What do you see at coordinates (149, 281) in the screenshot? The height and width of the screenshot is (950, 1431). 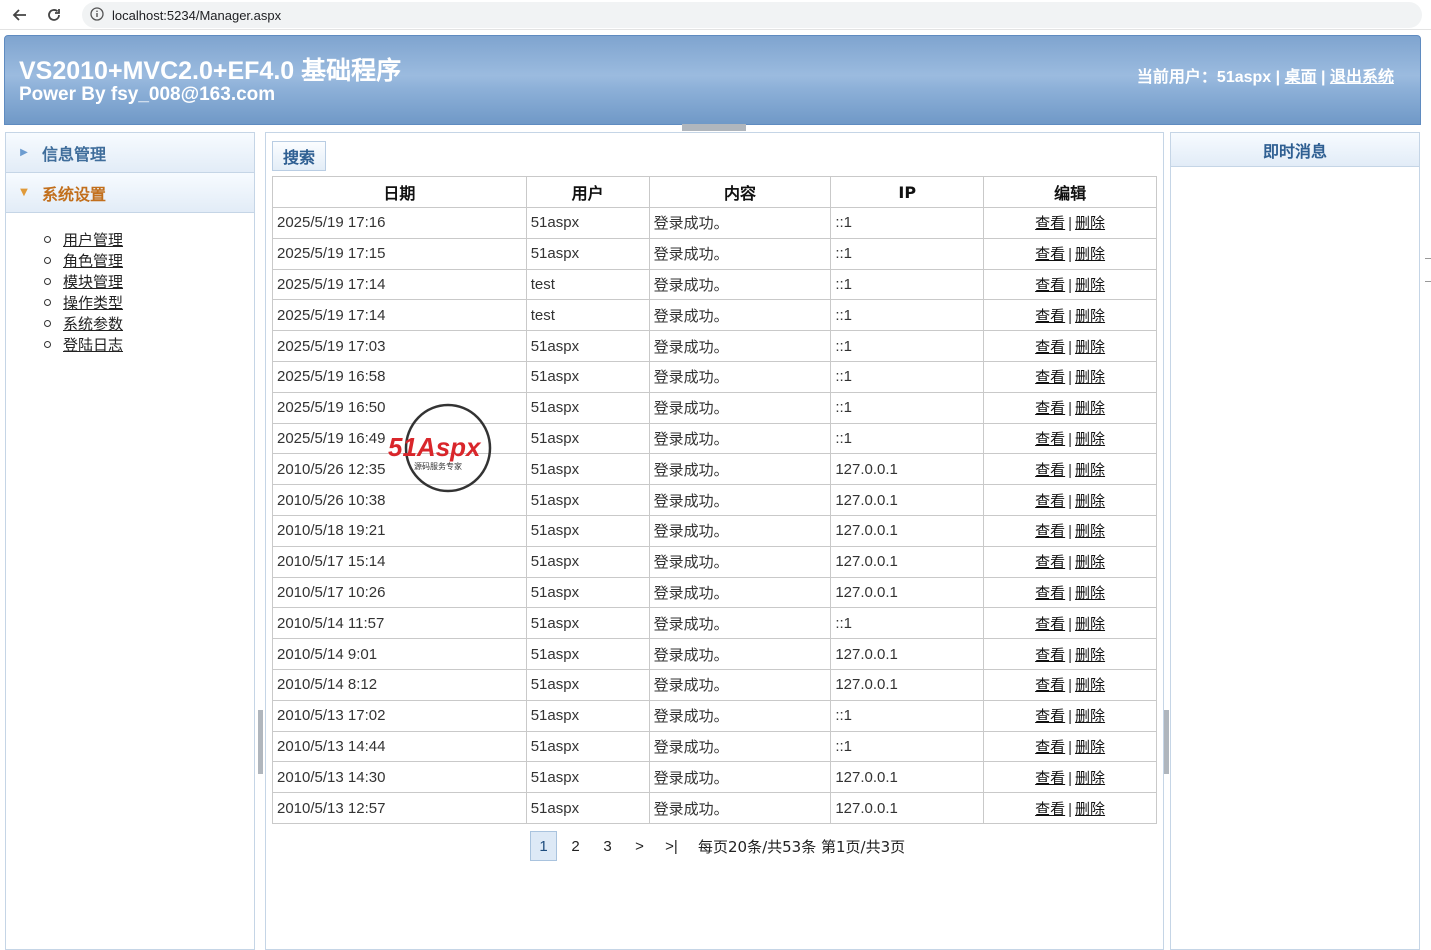 I see `menu-item-module-management: 模块管理` at bounding box center [149, 281].